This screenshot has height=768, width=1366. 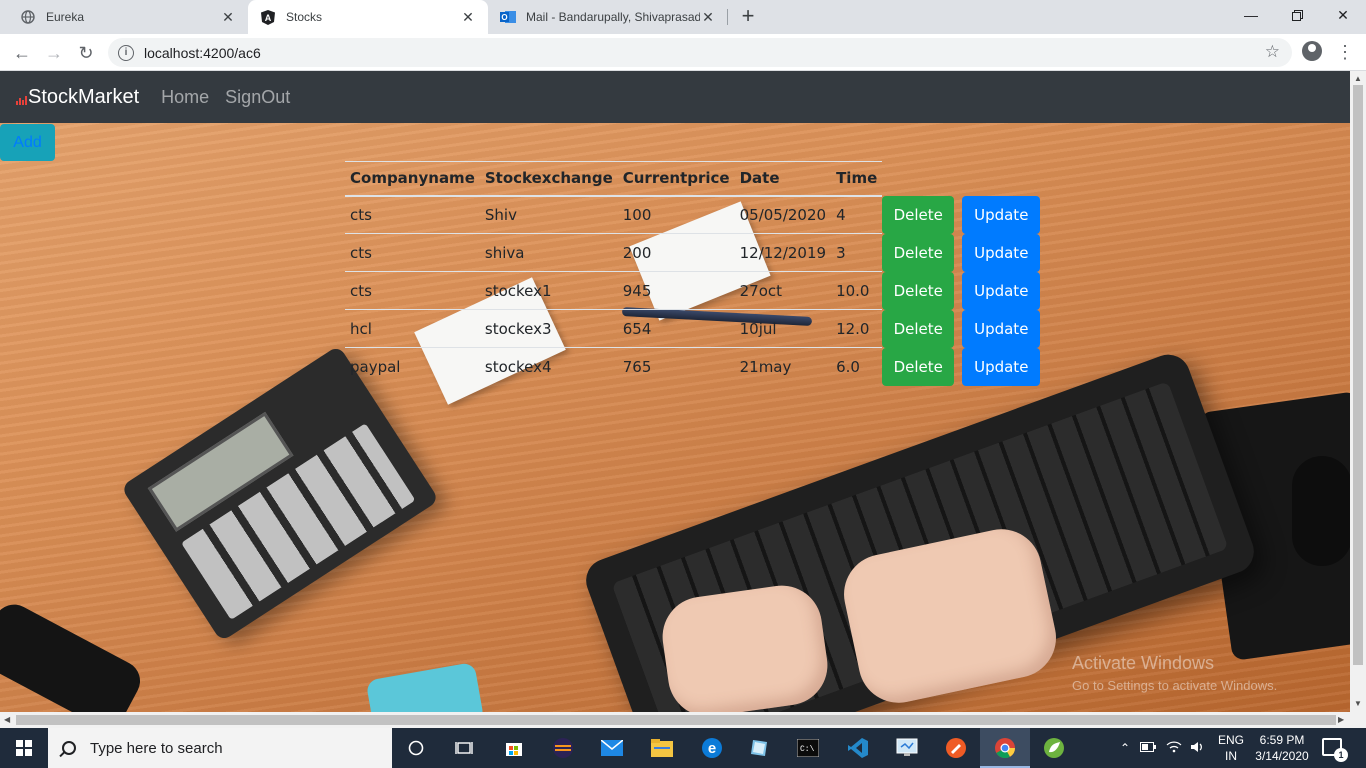 What do you see at coordinates (783, 366) in the screenshot?
I see `cell-date: 21may` at bounding box center [783, 366].